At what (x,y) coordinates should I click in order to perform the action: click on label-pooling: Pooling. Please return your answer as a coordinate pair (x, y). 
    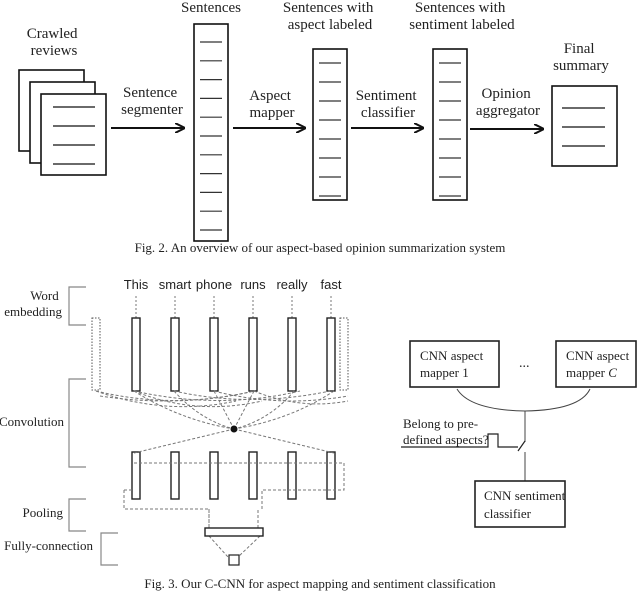
    Looking at the image, I should click on (43, 512).